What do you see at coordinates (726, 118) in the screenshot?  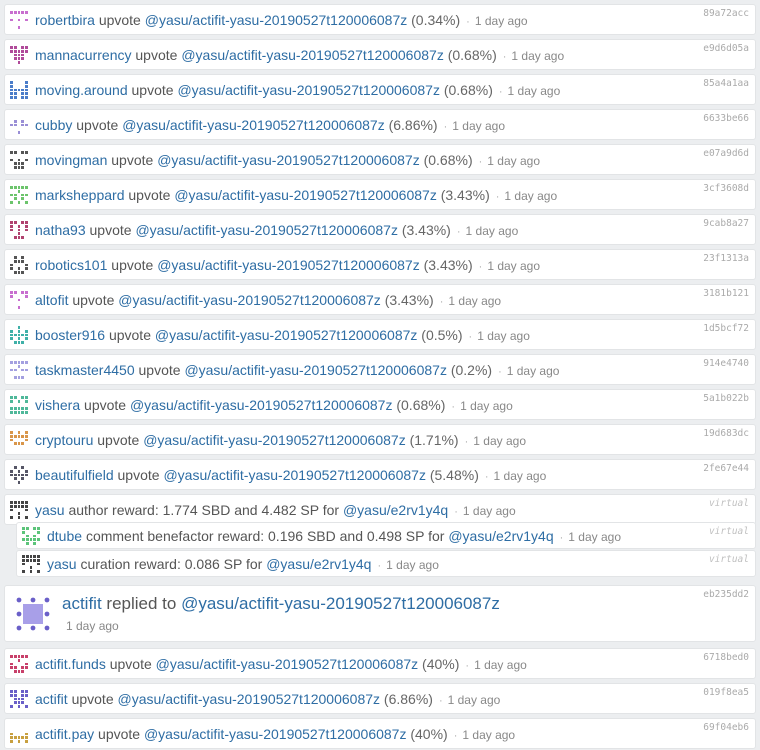 I see `transaction-id: 6633be66` at bounding box center [726, 118].